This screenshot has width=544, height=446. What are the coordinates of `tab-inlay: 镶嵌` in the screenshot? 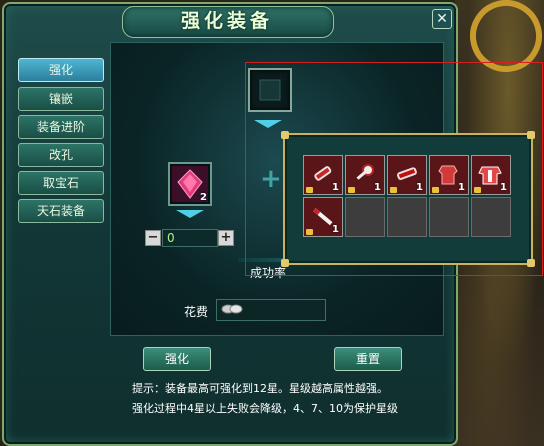 It's located at (61, 99).